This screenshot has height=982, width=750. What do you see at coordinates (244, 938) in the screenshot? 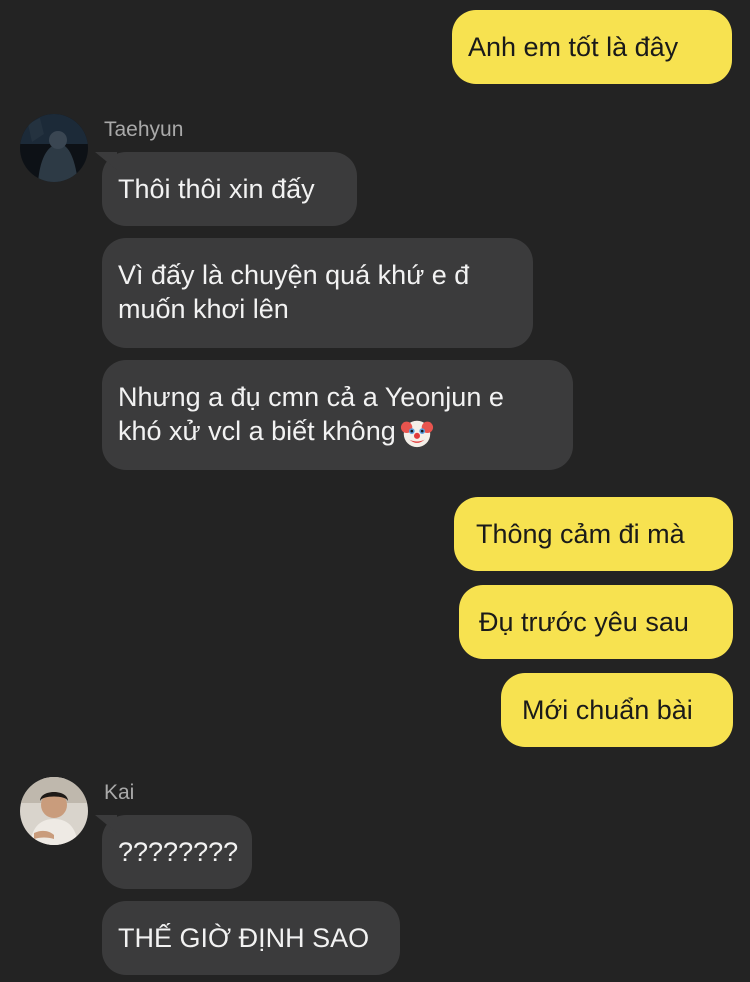
I see `message-text: THẾ GIỜ ĐỊNH SAO` at bounding box center [244, 938].